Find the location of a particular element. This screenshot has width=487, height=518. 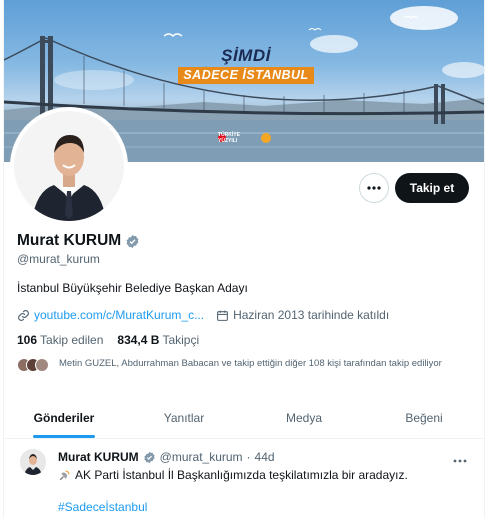

tab-likes: Beğeni is located at coordinates (424, 418).